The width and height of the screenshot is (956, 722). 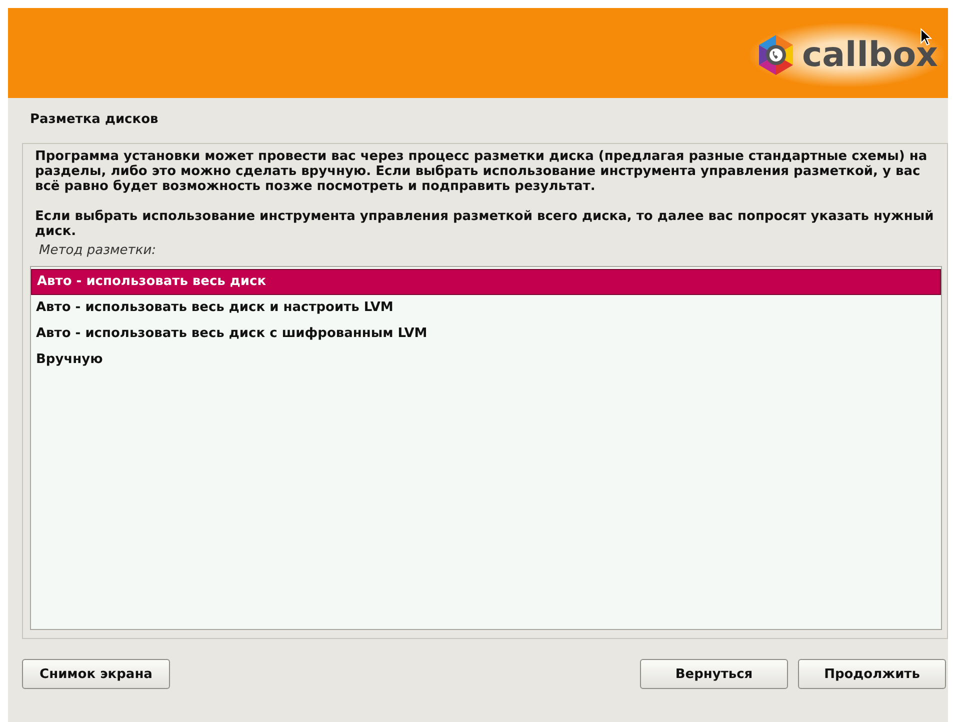 What do you see at coordinates (481, 171) in the screenshot?
I see `description-text: Программа установки может провести вас через процесс разметки диска (предлагая разные стандартные схемы) на разделы, либо это можно сделать вручную. Если выбрать использование инструмента управления разметкой, у вас всё равно будет возможность позже посмотреть и подправить результат.` at bounding box center [481, 171].